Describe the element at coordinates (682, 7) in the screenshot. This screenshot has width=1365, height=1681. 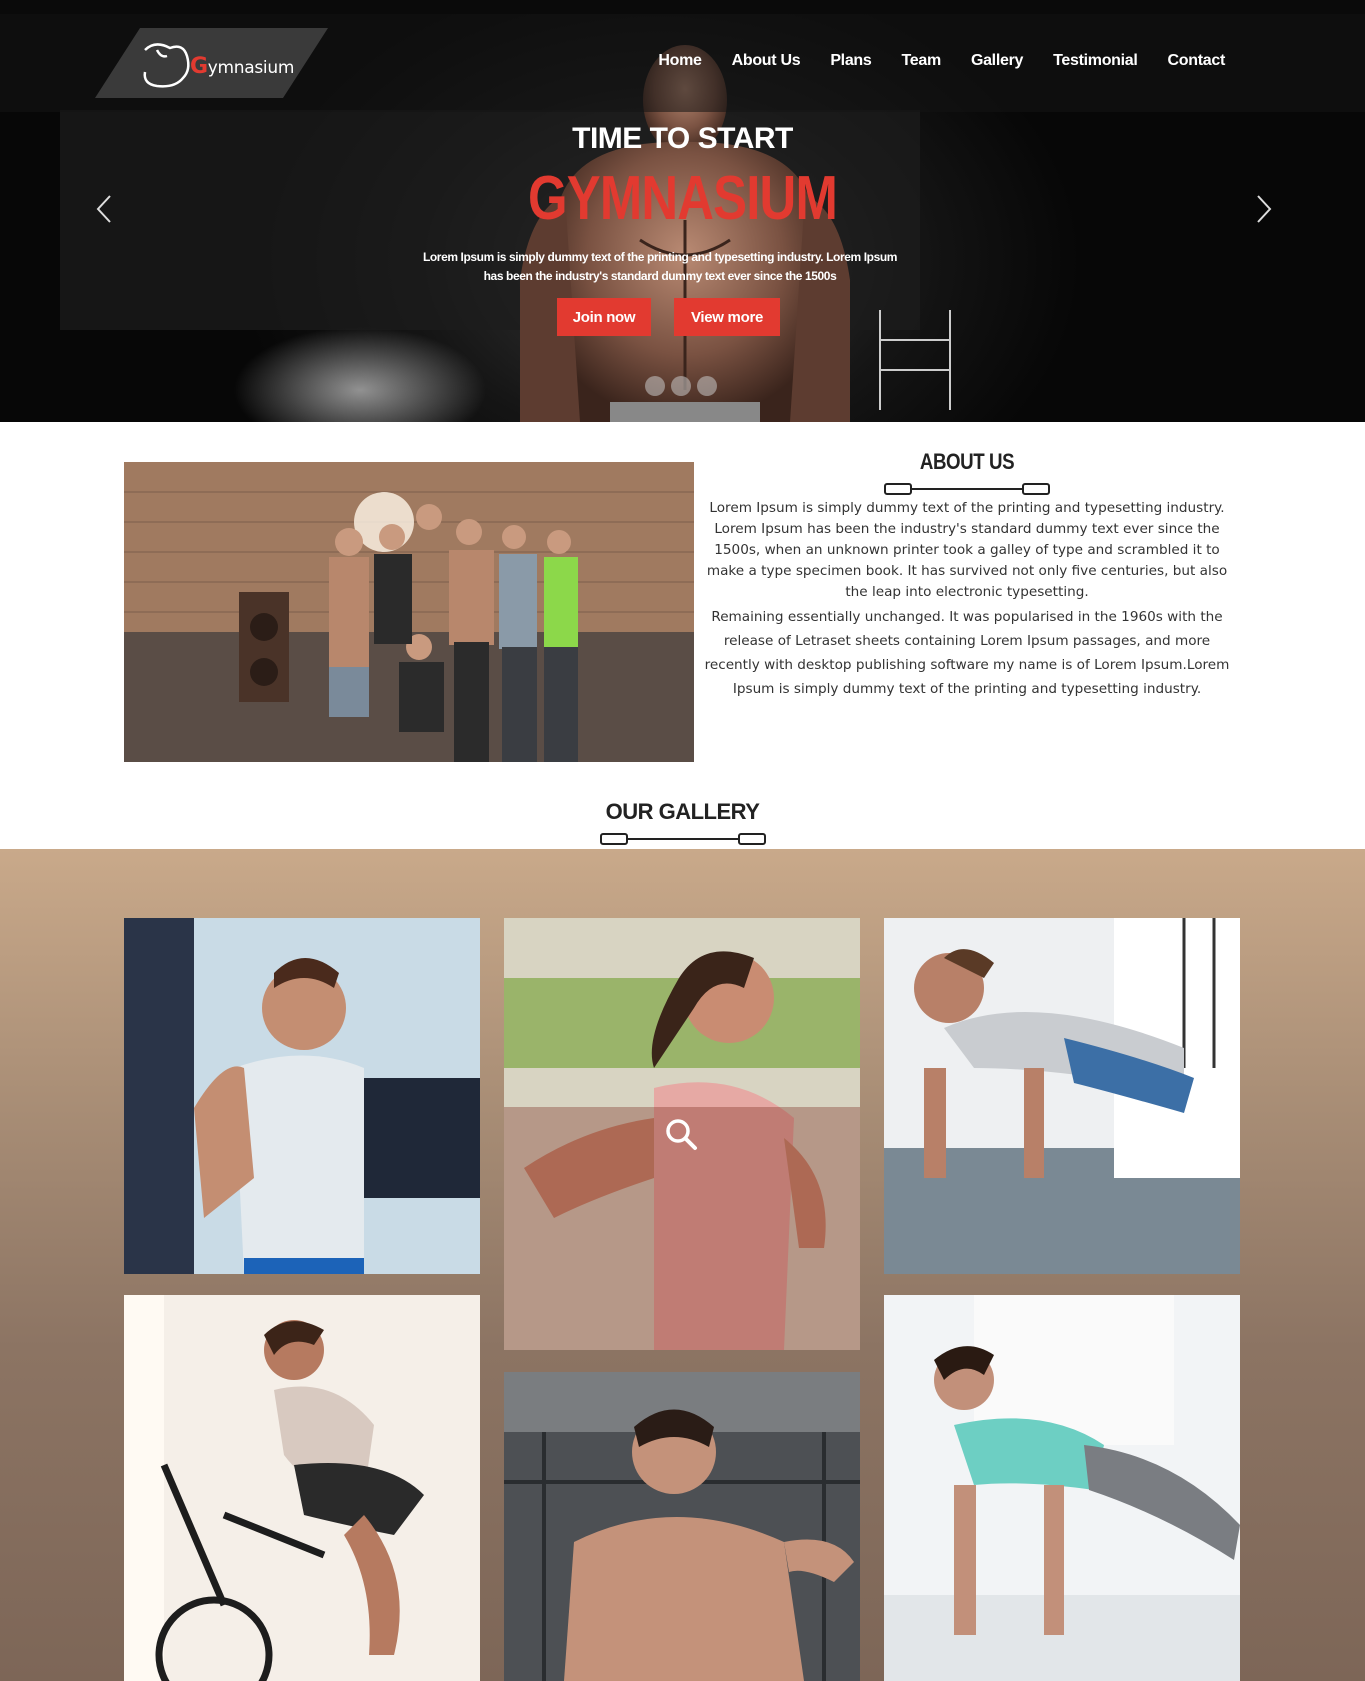
I see `top-band` at that location.